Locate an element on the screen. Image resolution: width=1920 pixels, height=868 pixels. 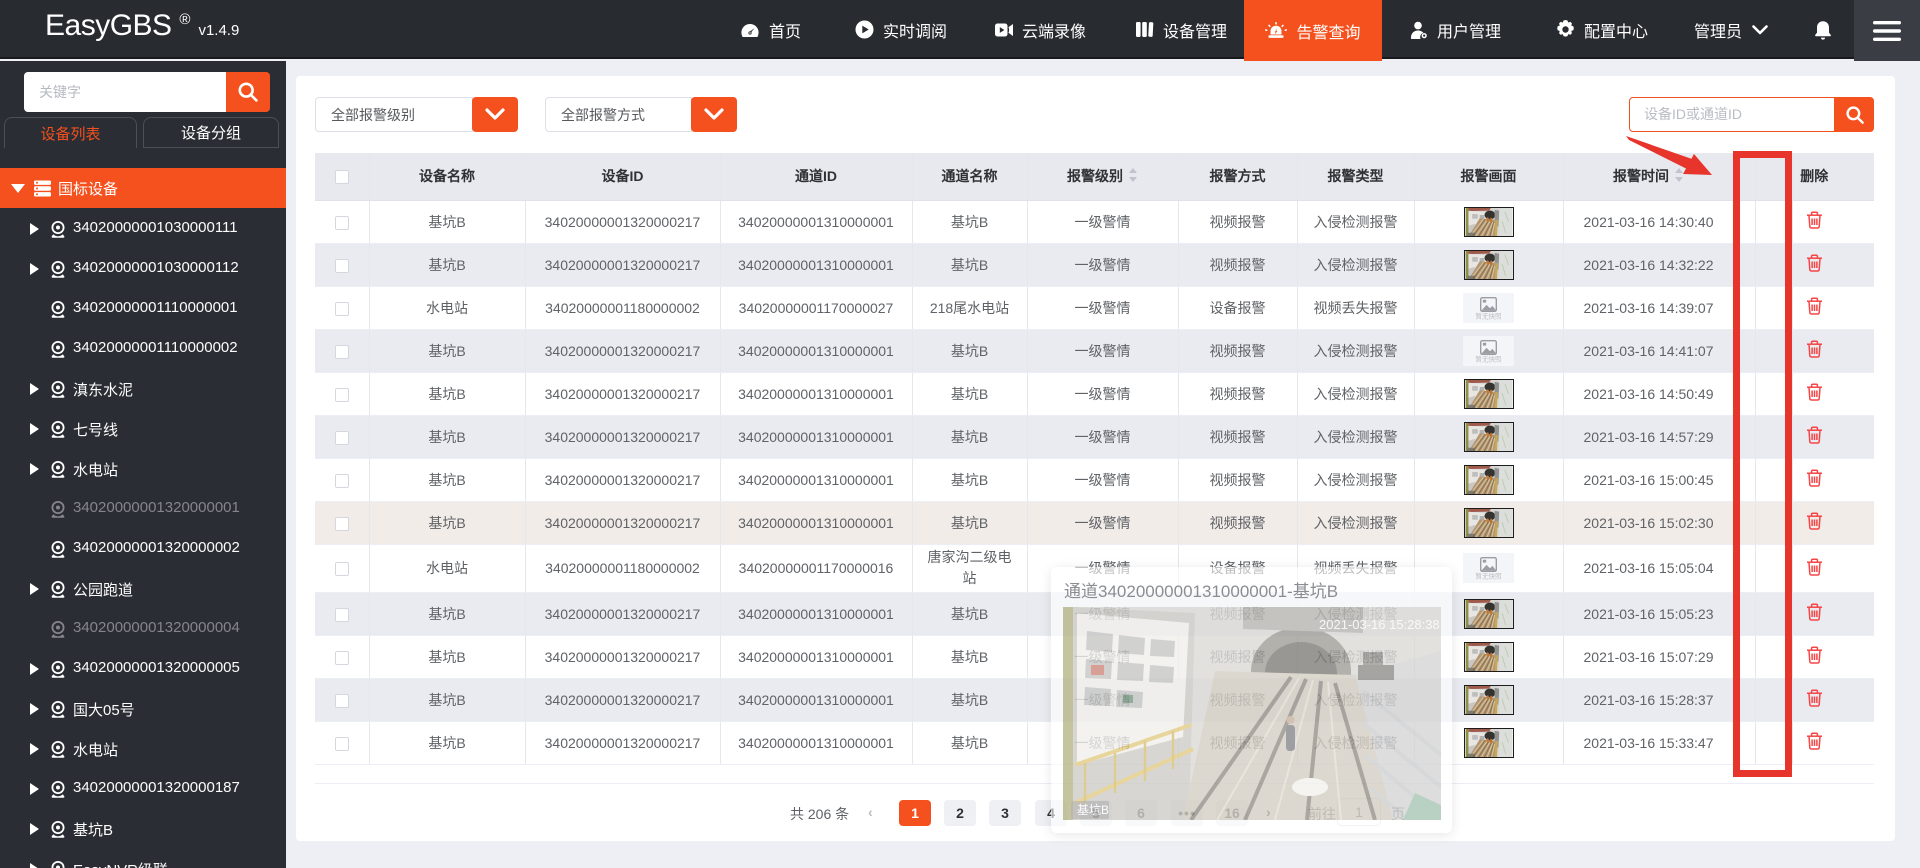
svg-text: 基坑B is located at coordinates (1093, 809).